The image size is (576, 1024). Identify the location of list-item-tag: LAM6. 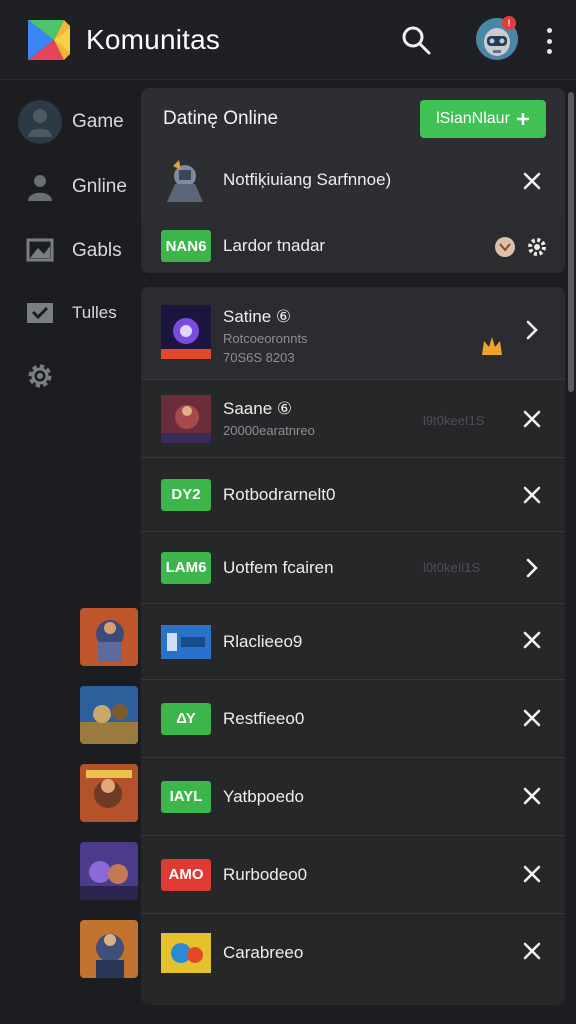
(186, 567).